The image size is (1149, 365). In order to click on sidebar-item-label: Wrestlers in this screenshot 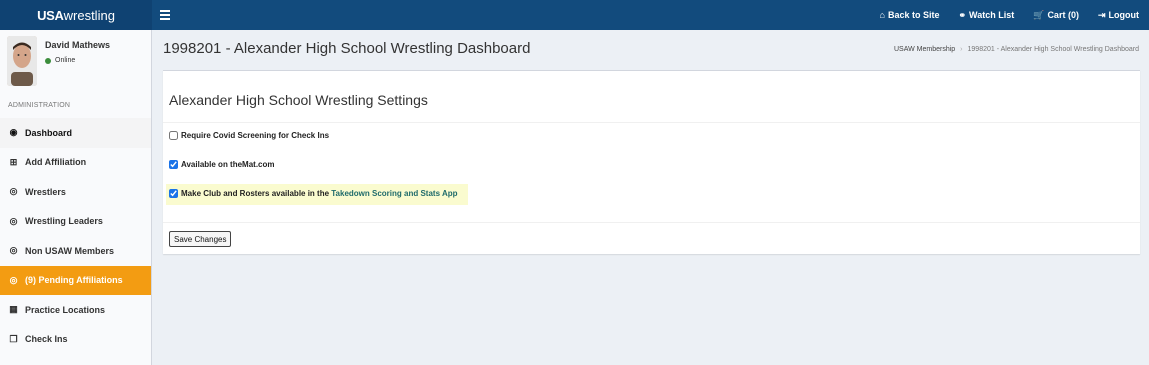, I will do `click(45, 191)`.